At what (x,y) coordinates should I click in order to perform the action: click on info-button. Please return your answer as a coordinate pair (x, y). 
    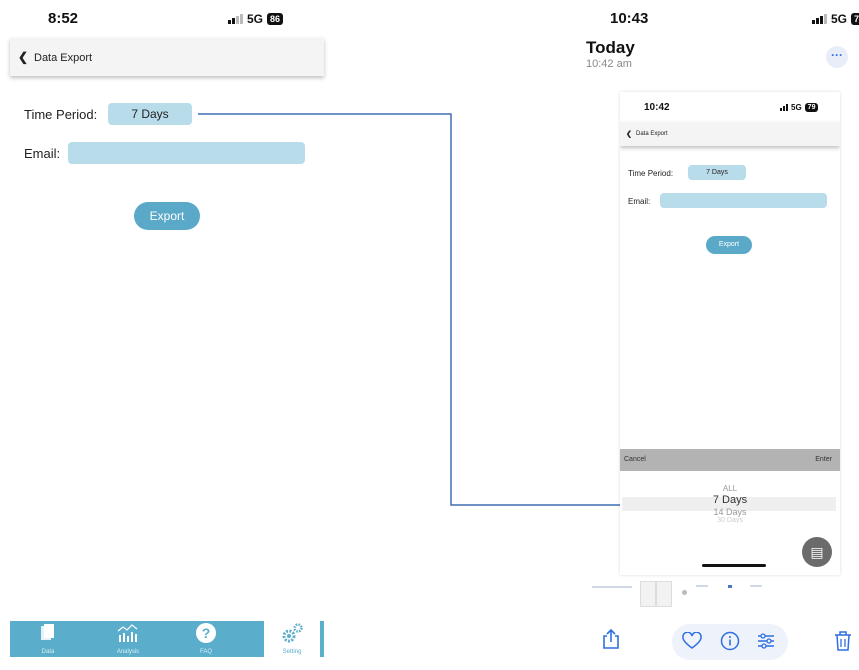
    Looking at the image, I should click on (730, 643).